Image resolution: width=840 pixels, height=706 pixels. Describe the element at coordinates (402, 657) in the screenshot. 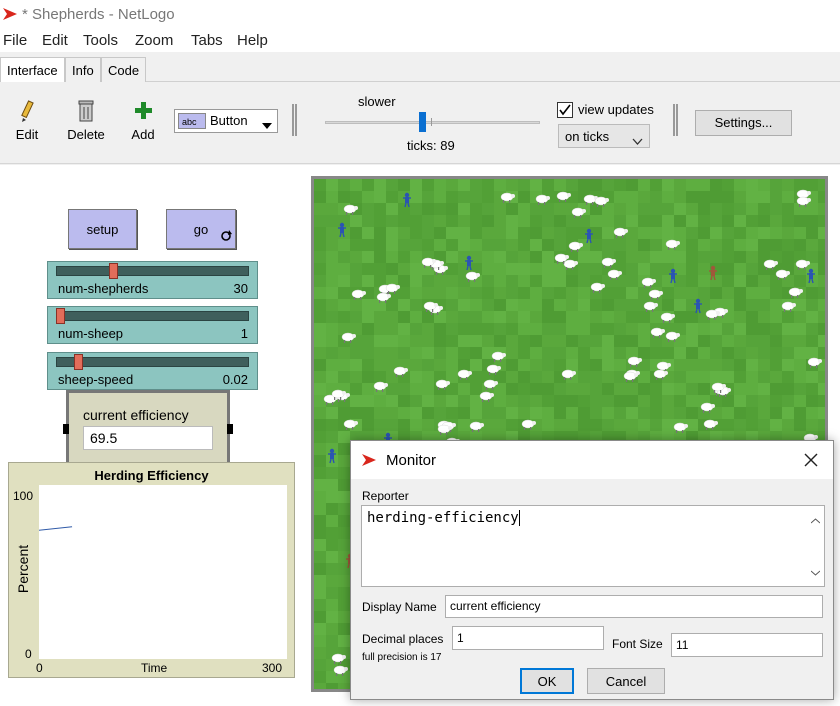

I see `precision-note: full precision is 17` at that location.